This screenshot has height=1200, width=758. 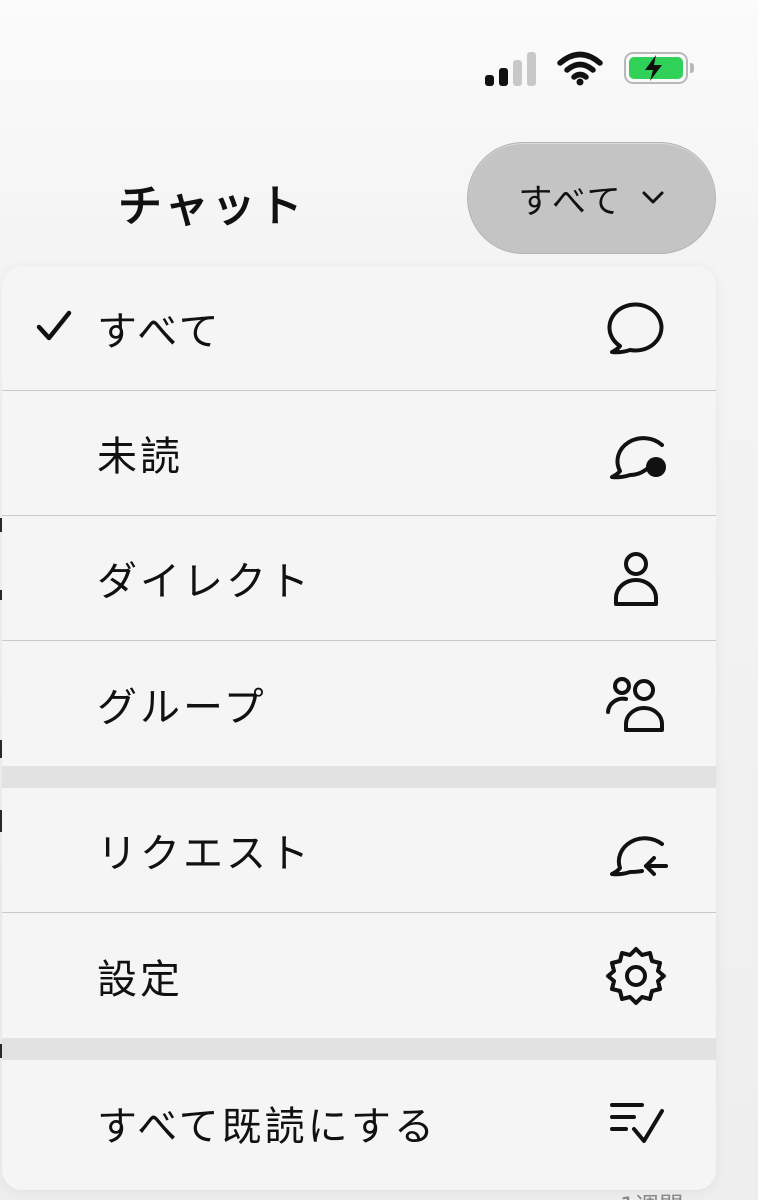 What do you see at coordinates (212, 206) in the screenshot?
I see `page-title: チャット` at bounding box center [212, 206].